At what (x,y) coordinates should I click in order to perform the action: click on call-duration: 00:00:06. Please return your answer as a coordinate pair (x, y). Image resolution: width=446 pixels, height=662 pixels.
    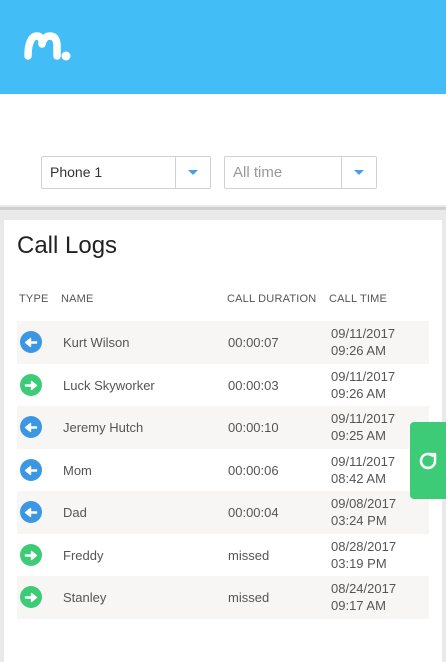
    Looking at the image, I should click on (253, 470).